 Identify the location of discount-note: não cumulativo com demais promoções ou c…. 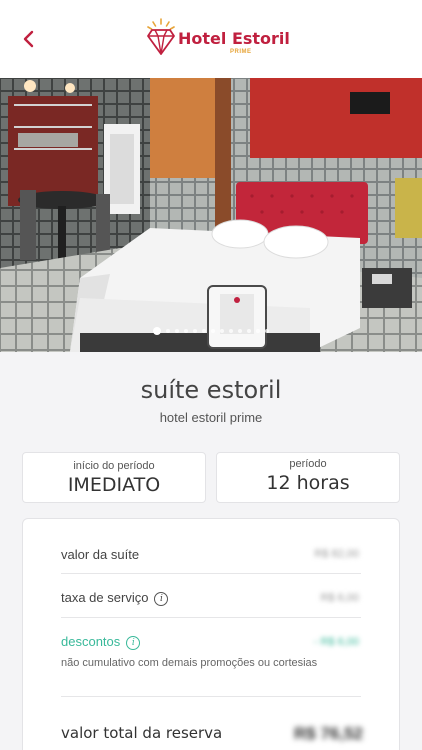
(189, 663).